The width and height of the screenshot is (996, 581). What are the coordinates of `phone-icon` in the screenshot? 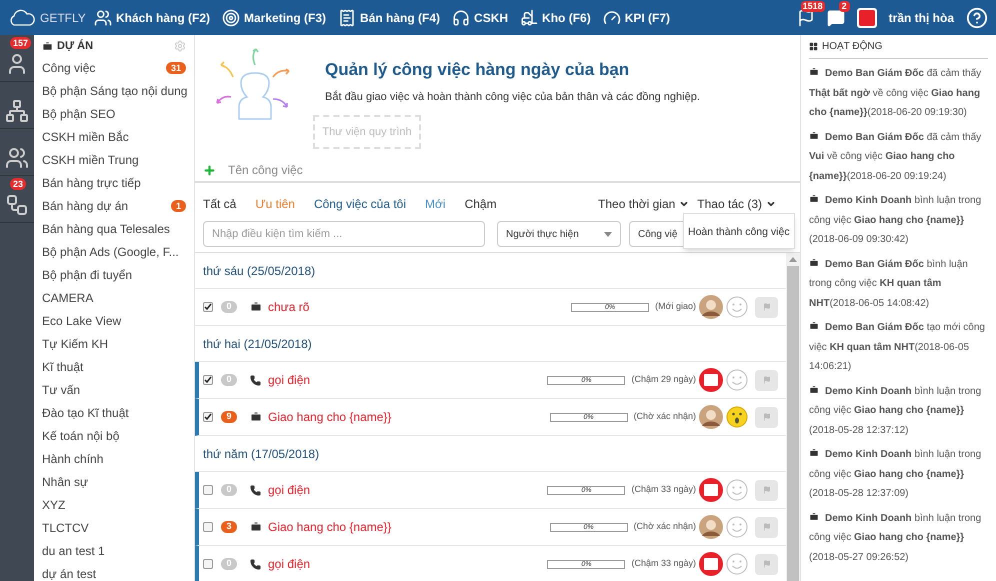 It's located at (255, 490).